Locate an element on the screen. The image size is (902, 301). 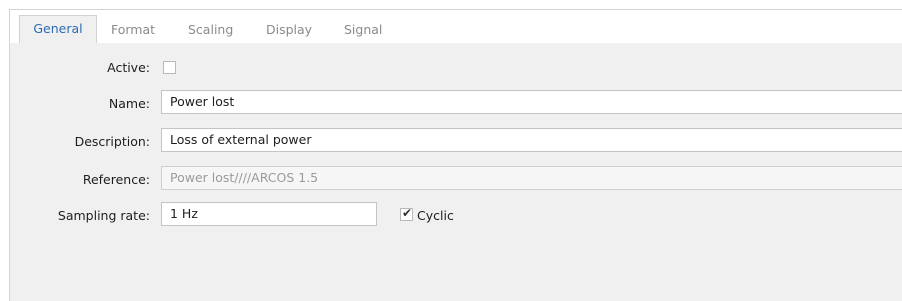
tab-signal: Signal is located at coordinates (363, 30).